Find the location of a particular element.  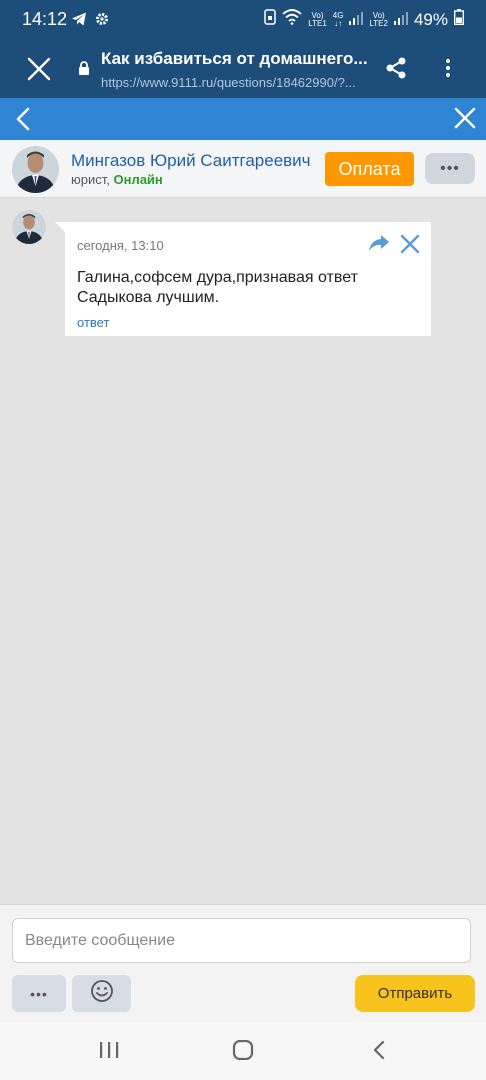

system-nav-bar is located at coordinates (243, 1051).